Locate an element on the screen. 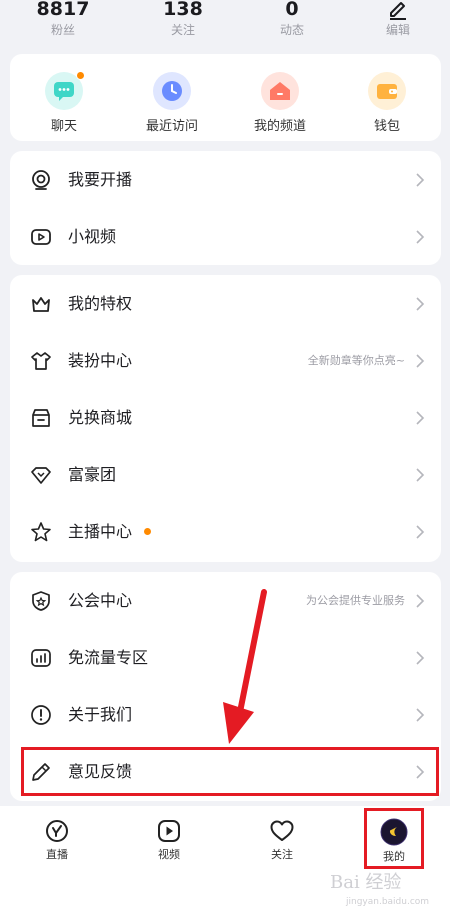 This screenshot has width=450, height=920. stats-bar: 8817 粉丝 138 关注 0 动态 编辑 is located at coordinates (225, 22).